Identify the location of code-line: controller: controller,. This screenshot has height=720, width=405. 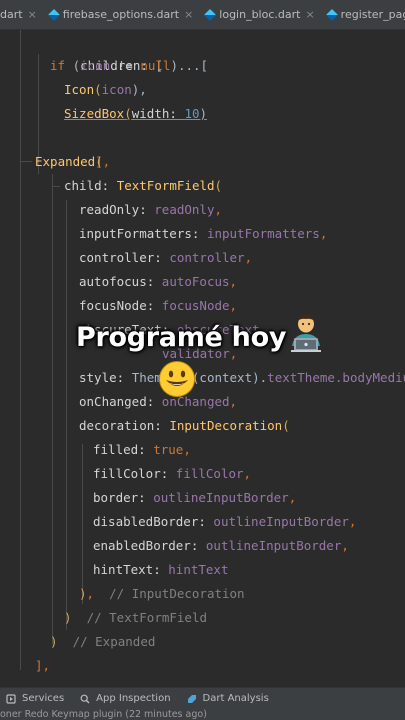
(165, 258).